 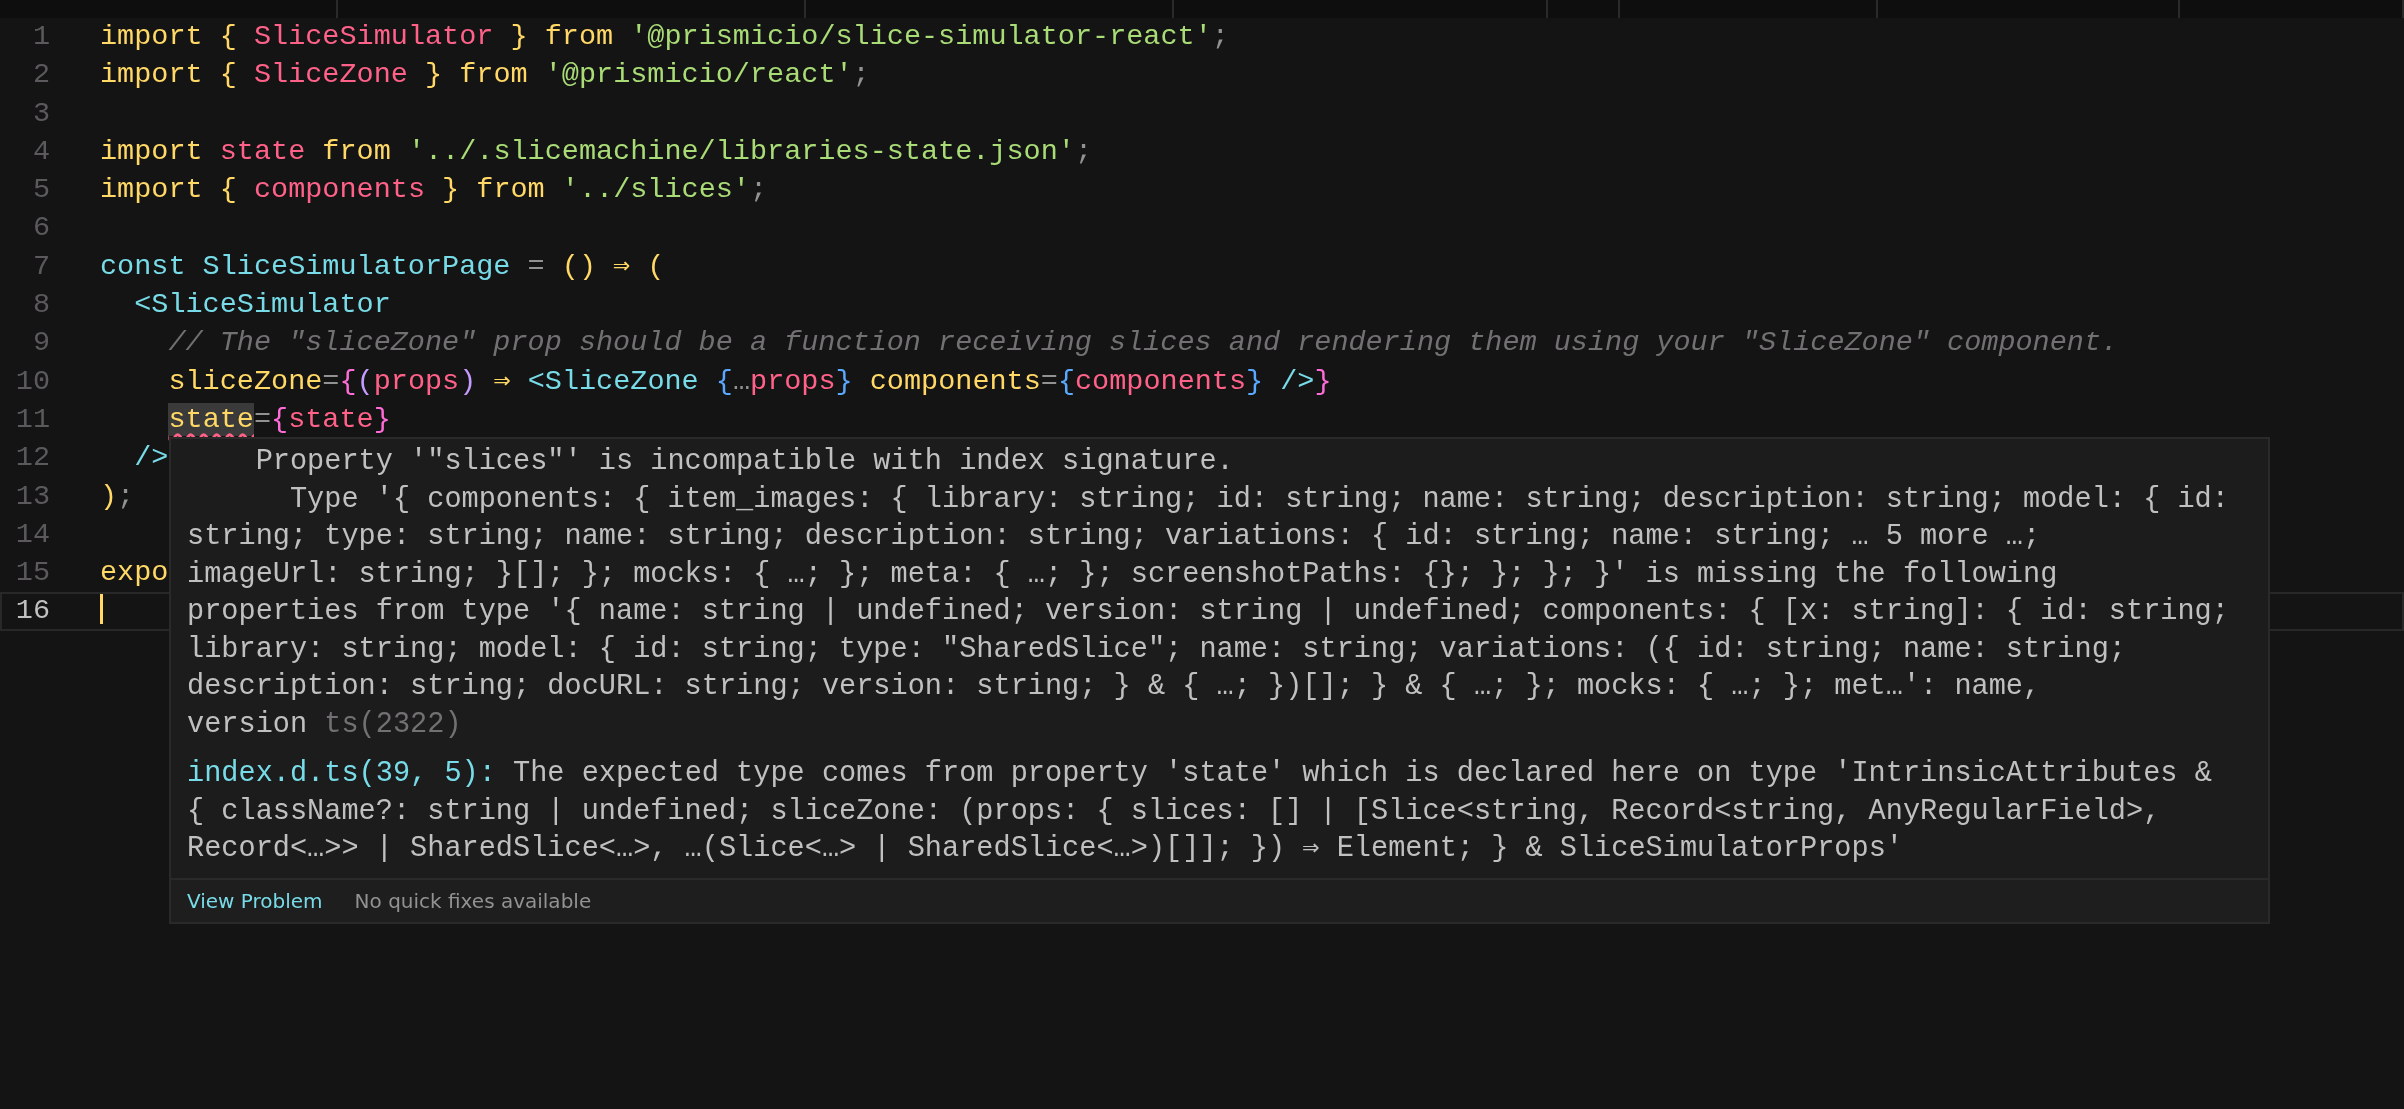 I want to click on code-line: import { SliceZone } from '@prismicio/react';, so click(x=484, y=75).